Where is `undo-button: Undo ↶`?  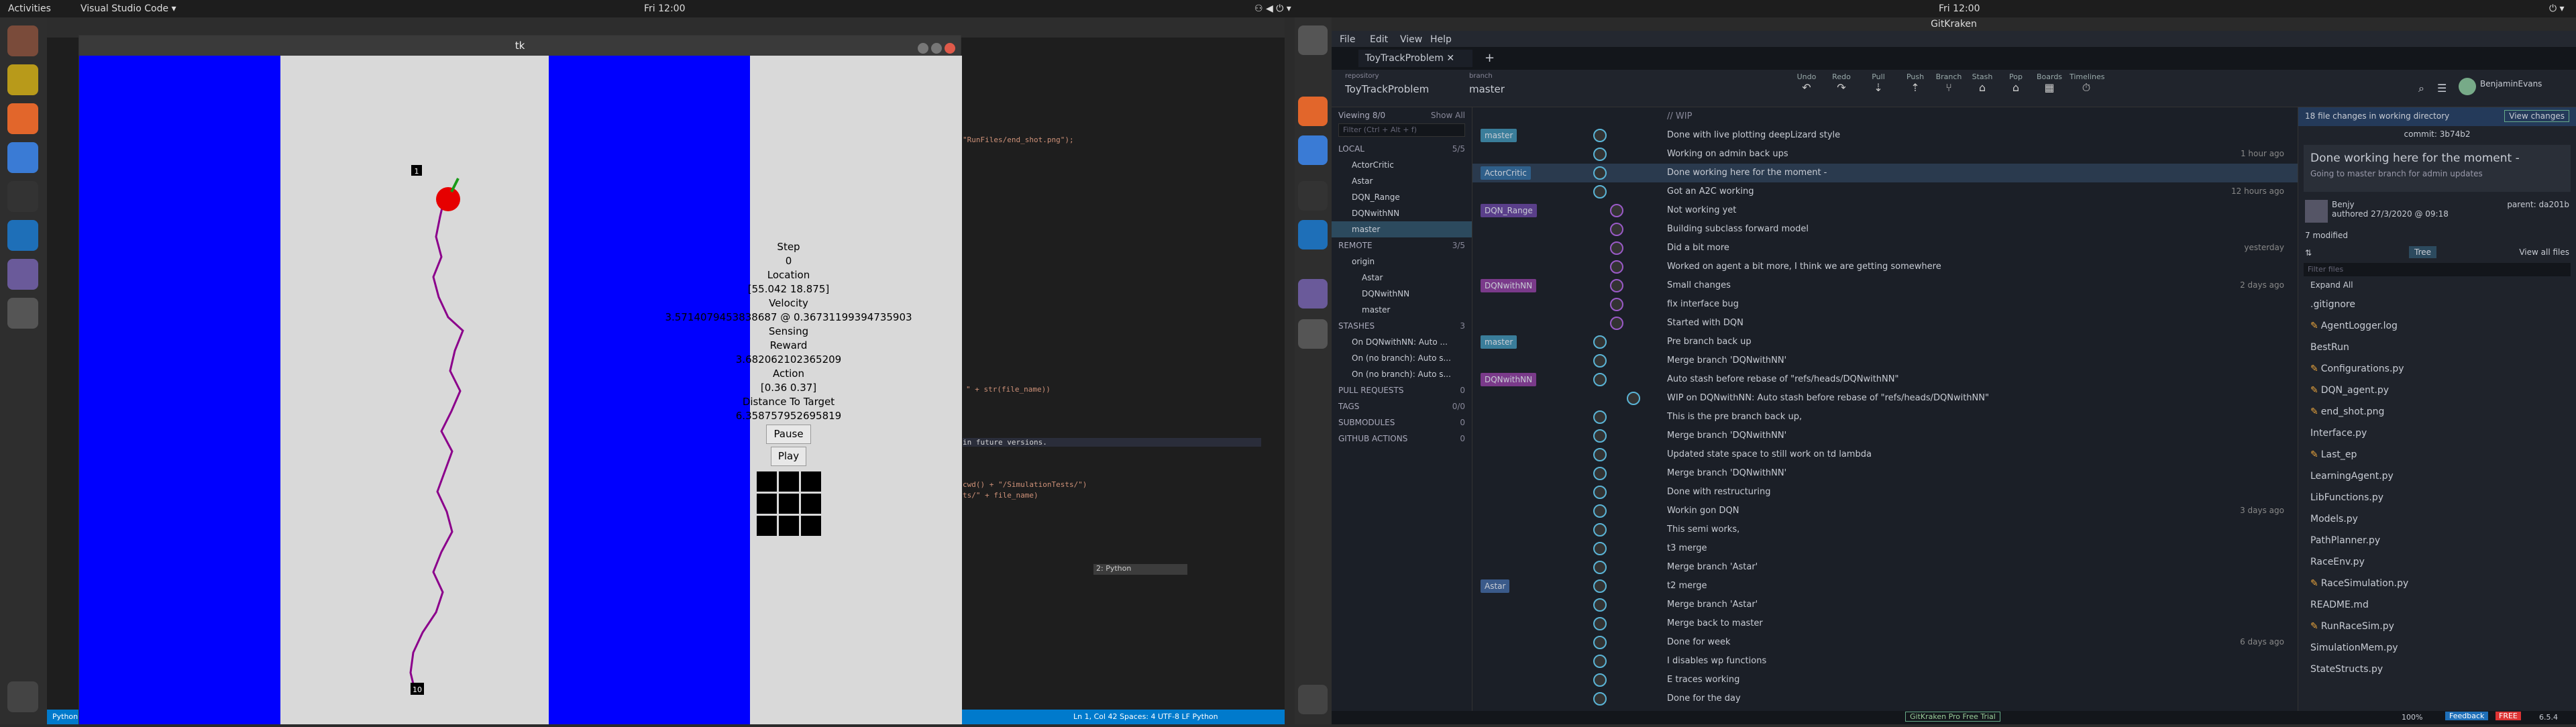 undo-button: Undo ↶ is located at coordinates (1806, 83).